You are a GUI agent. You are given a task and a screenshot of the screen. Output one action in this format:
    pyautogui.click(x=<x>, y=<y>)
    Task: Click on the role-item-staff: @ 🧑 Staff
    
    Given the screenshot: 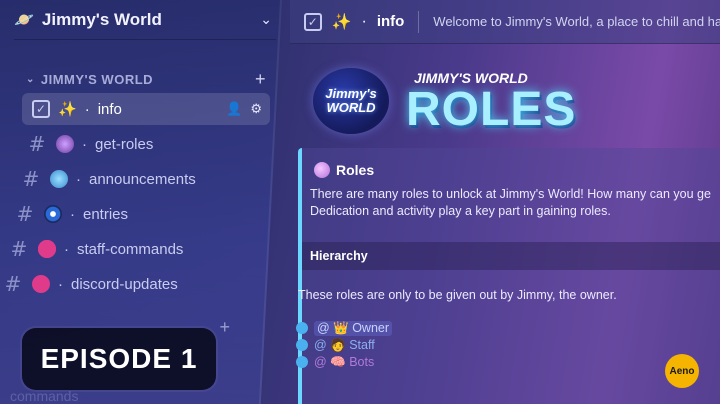 What is the action you would take?
    pyautogui.click(x=335, y=345)
    